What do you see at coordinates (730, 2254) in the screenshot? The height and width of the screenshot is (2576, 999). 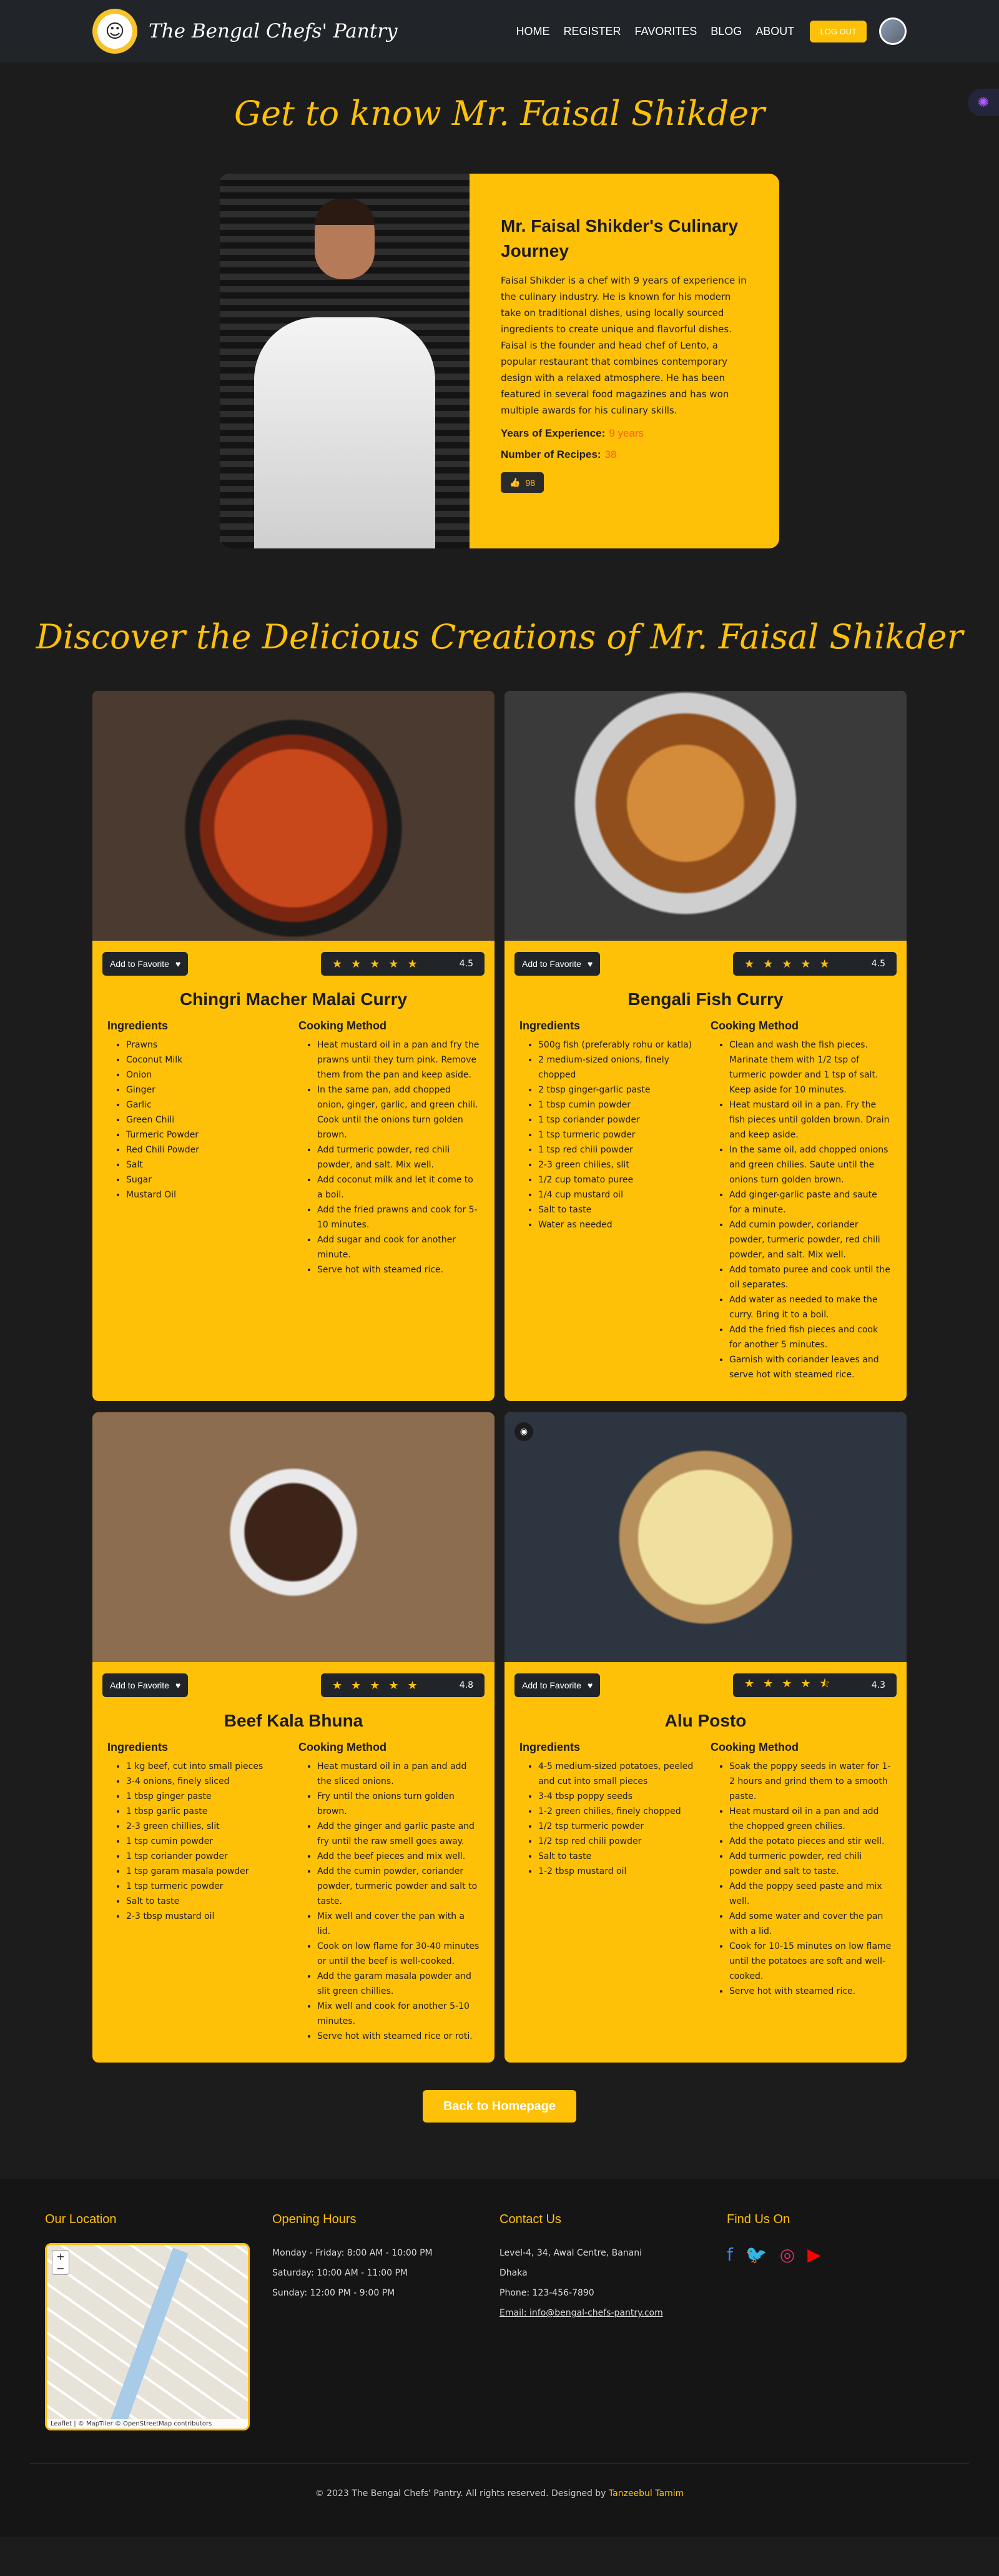 I see `facebook-icon: f` at bounding box center [730, 2254].